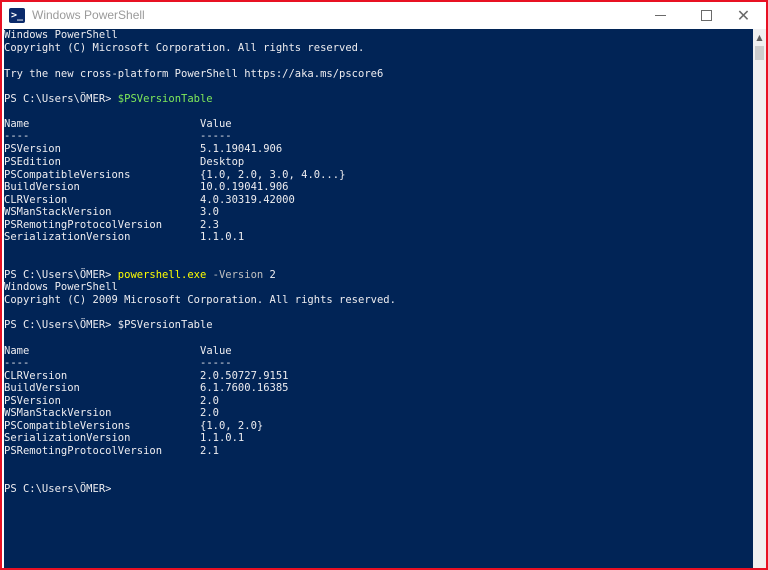 The image size is (768, 570). What do you see at coordinates (165, 99) in the screenshot?
I see `command-variable: $PSVersionTable` at bounding box center [165, 99].